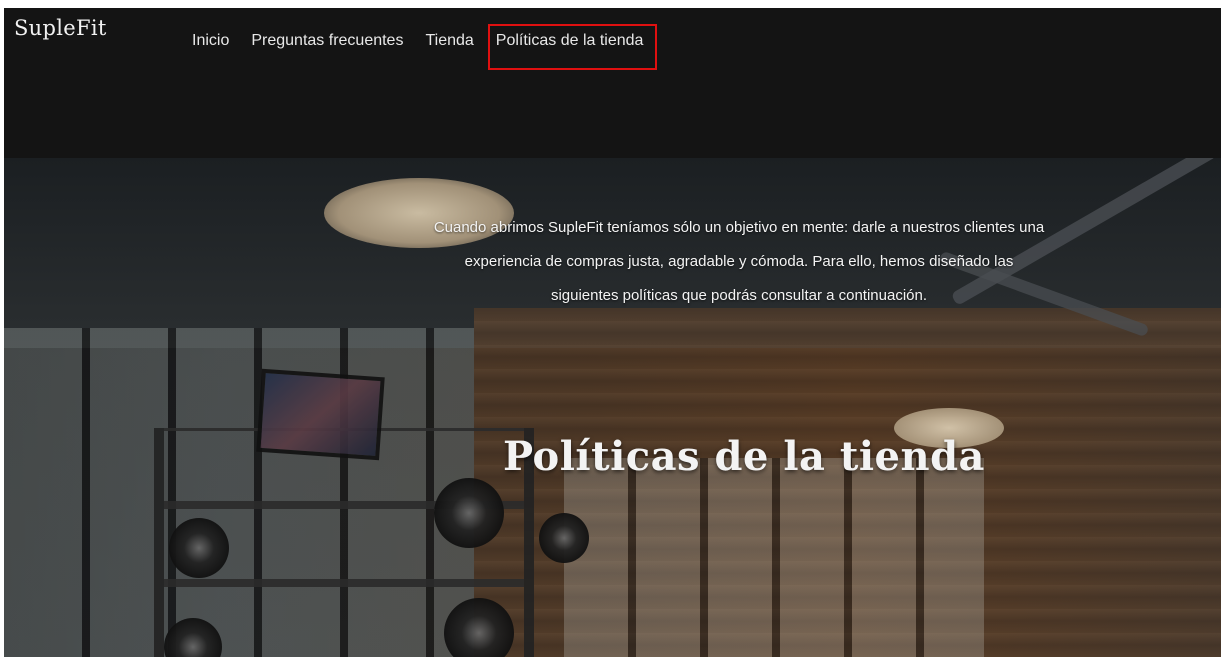  I want to click on brand-logo: SupleFit, so click(60, 28).